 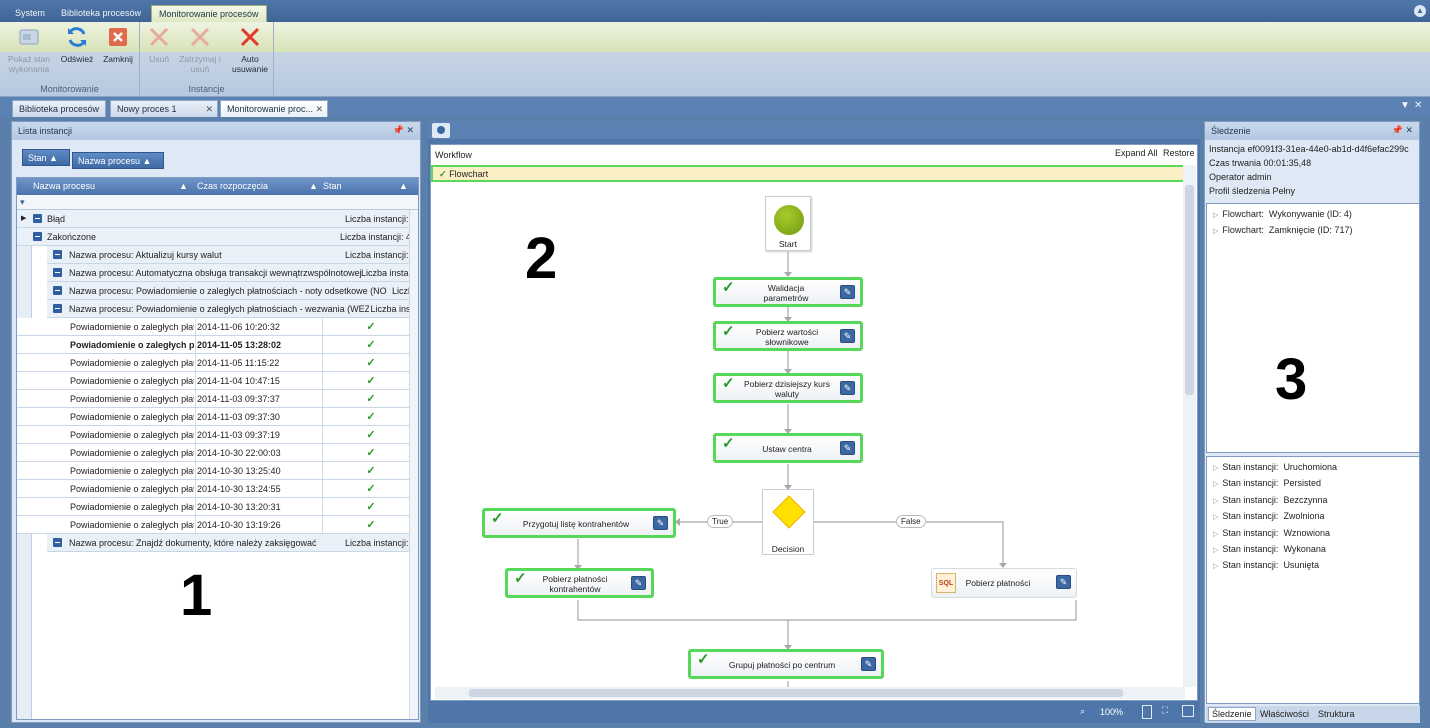 I want to click on tracking-item: ▷ Flowchart: Zamknięcie (ID: 717), so click(x=1282, y=230).